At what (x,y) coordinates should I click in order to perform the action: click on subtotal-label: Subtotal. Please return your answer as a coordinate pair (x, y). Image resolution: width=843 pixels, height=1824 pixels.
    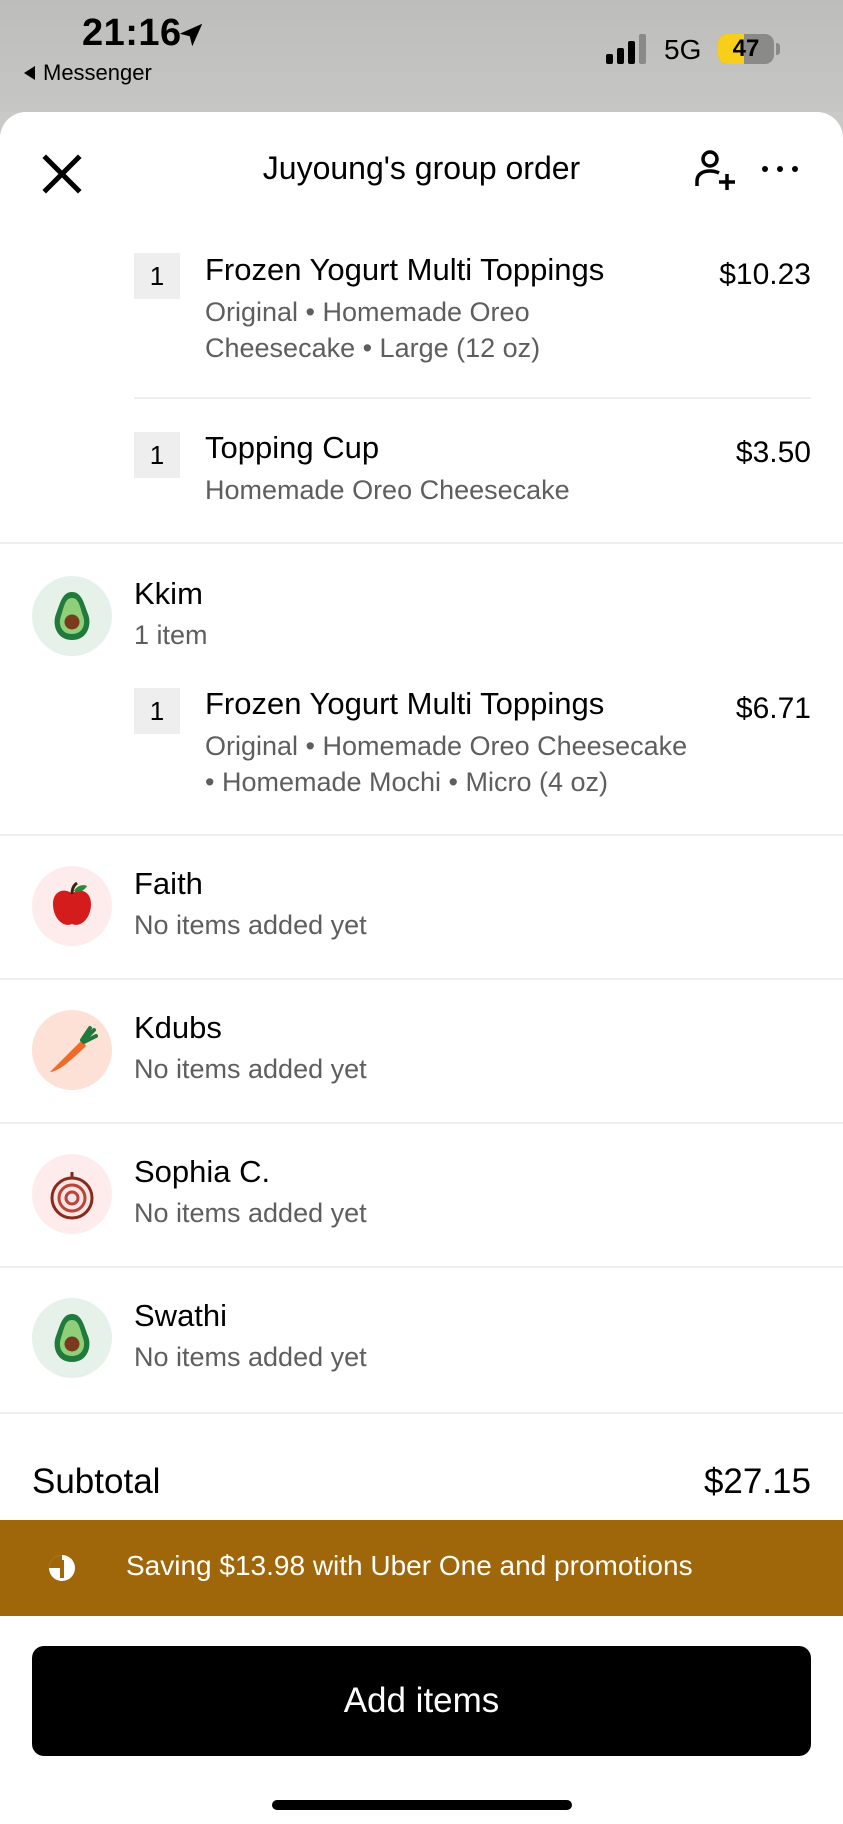
    Looking at the image, I should click on (96, 1481).